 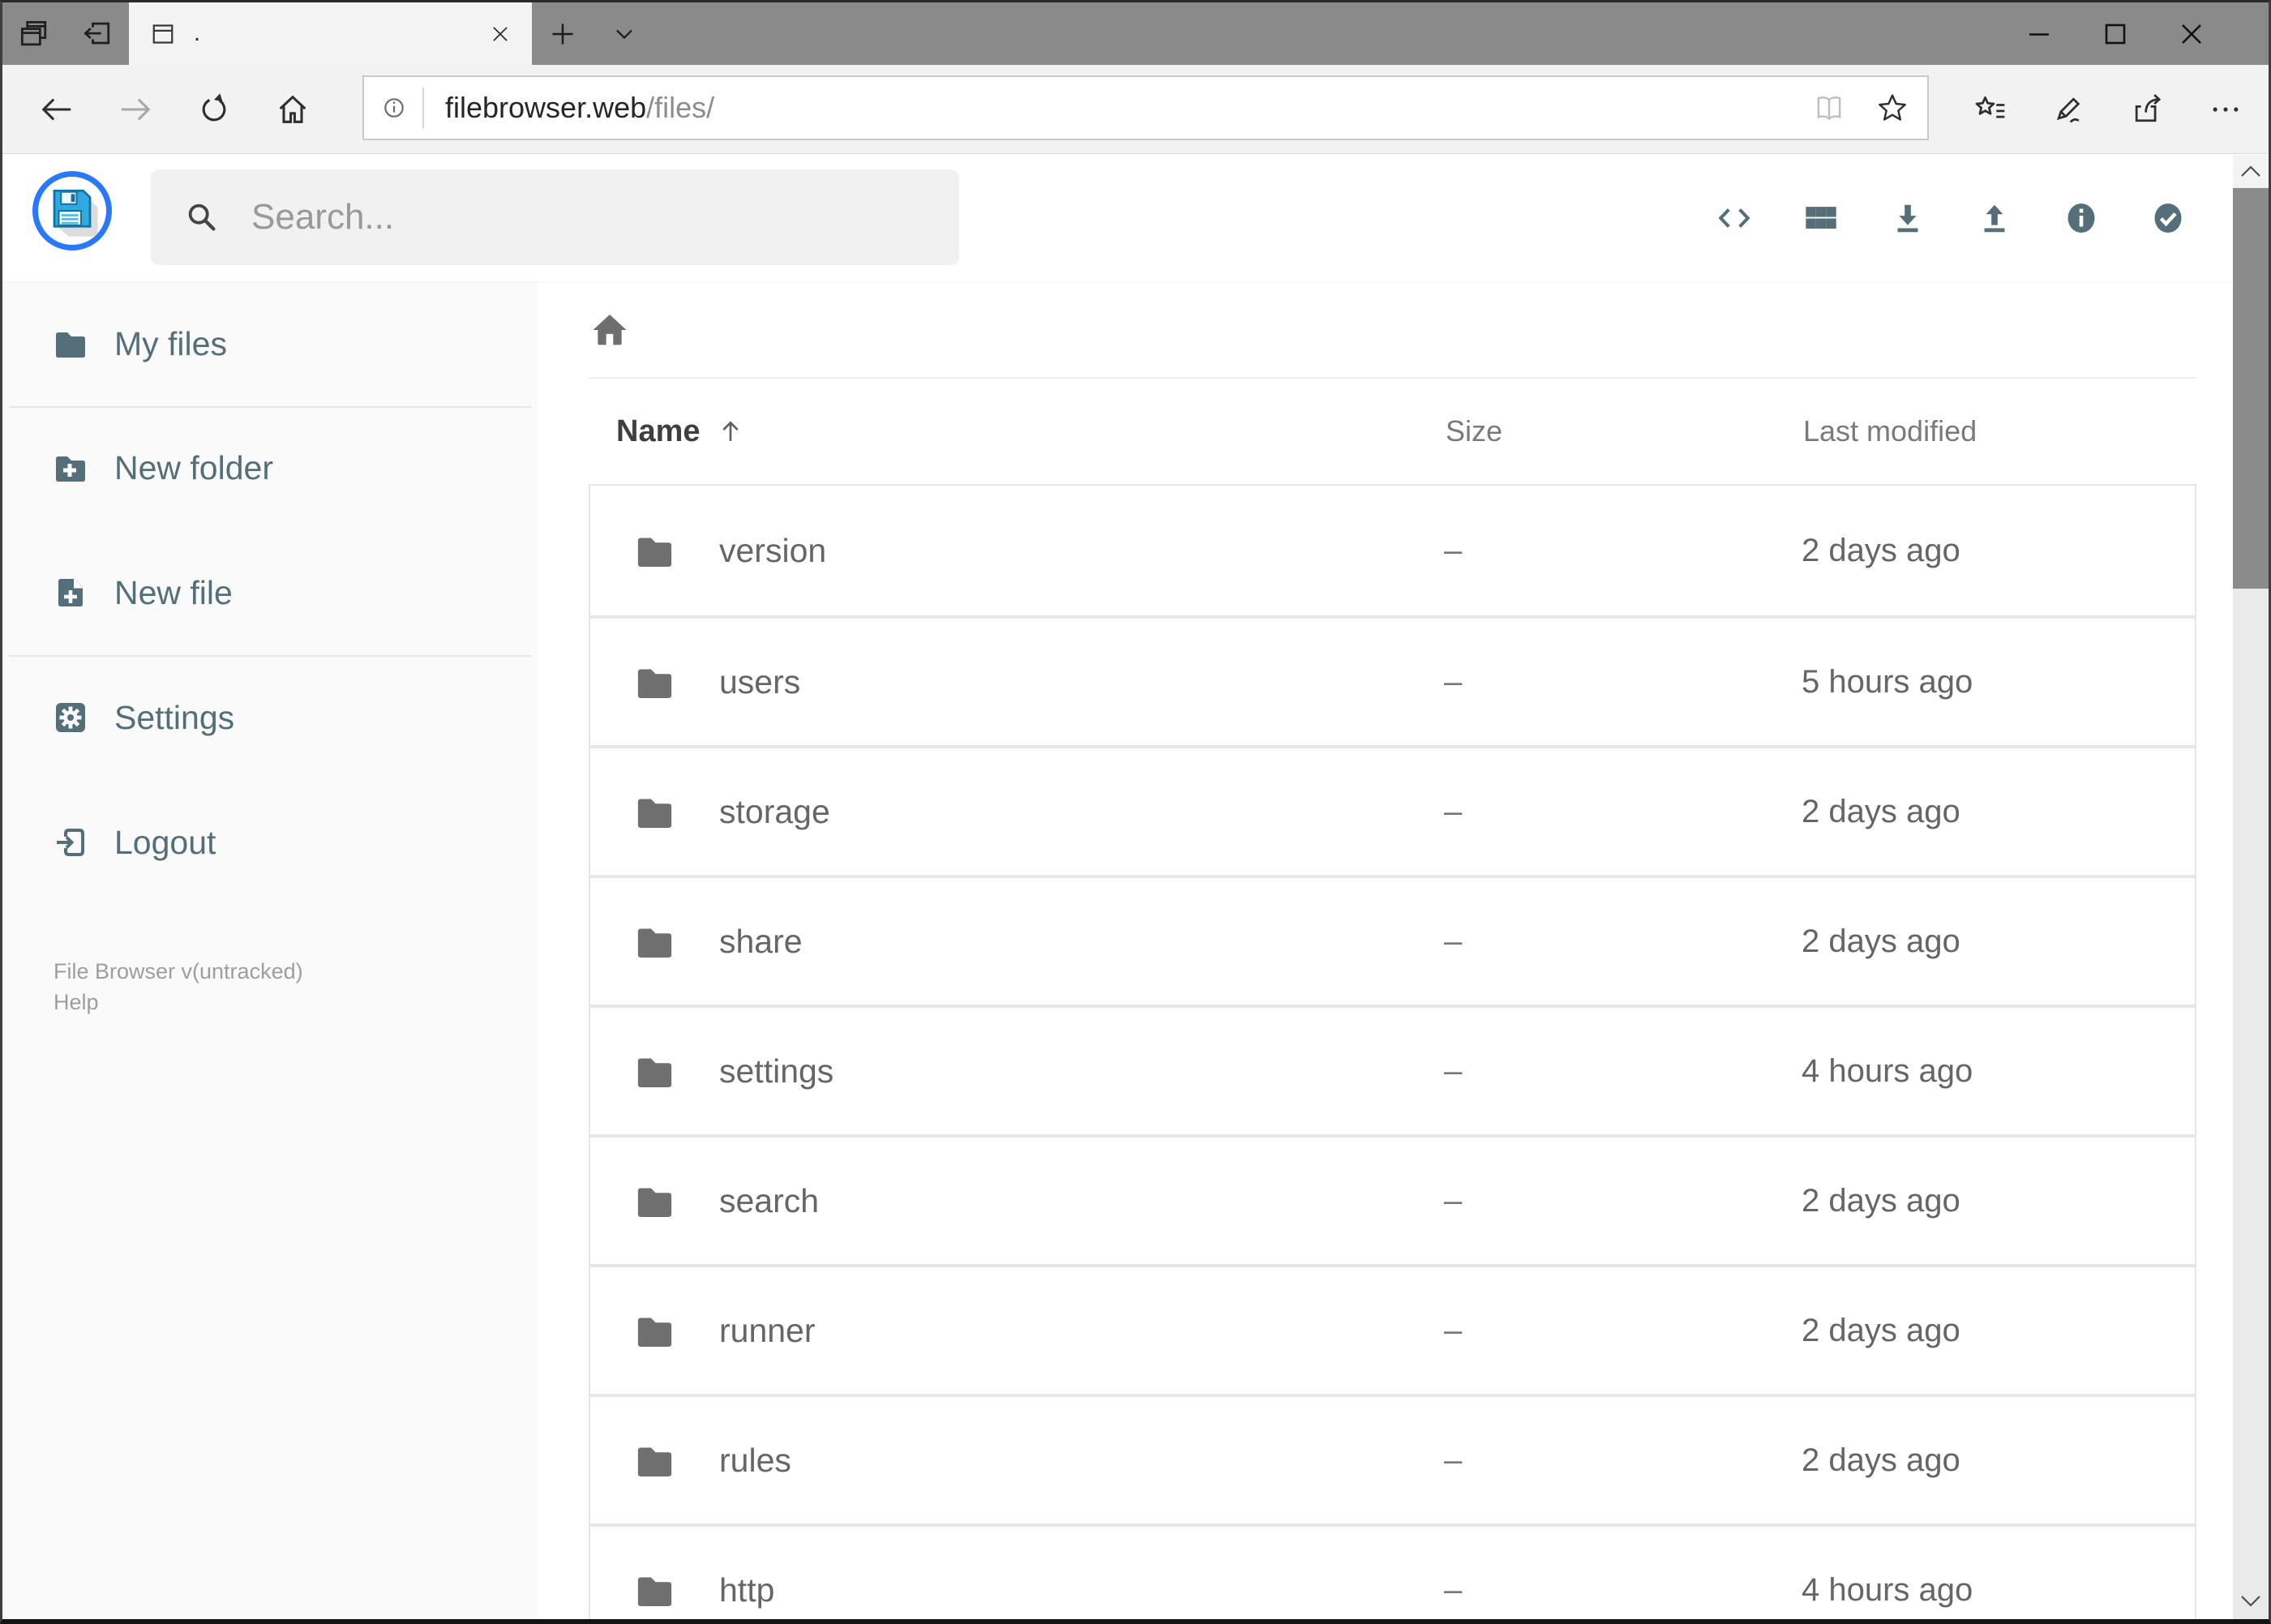 What do you see at coordinates (1135, 34) in the screenshot?
I see `titlebar: .` at bounding box center [1135, 34].